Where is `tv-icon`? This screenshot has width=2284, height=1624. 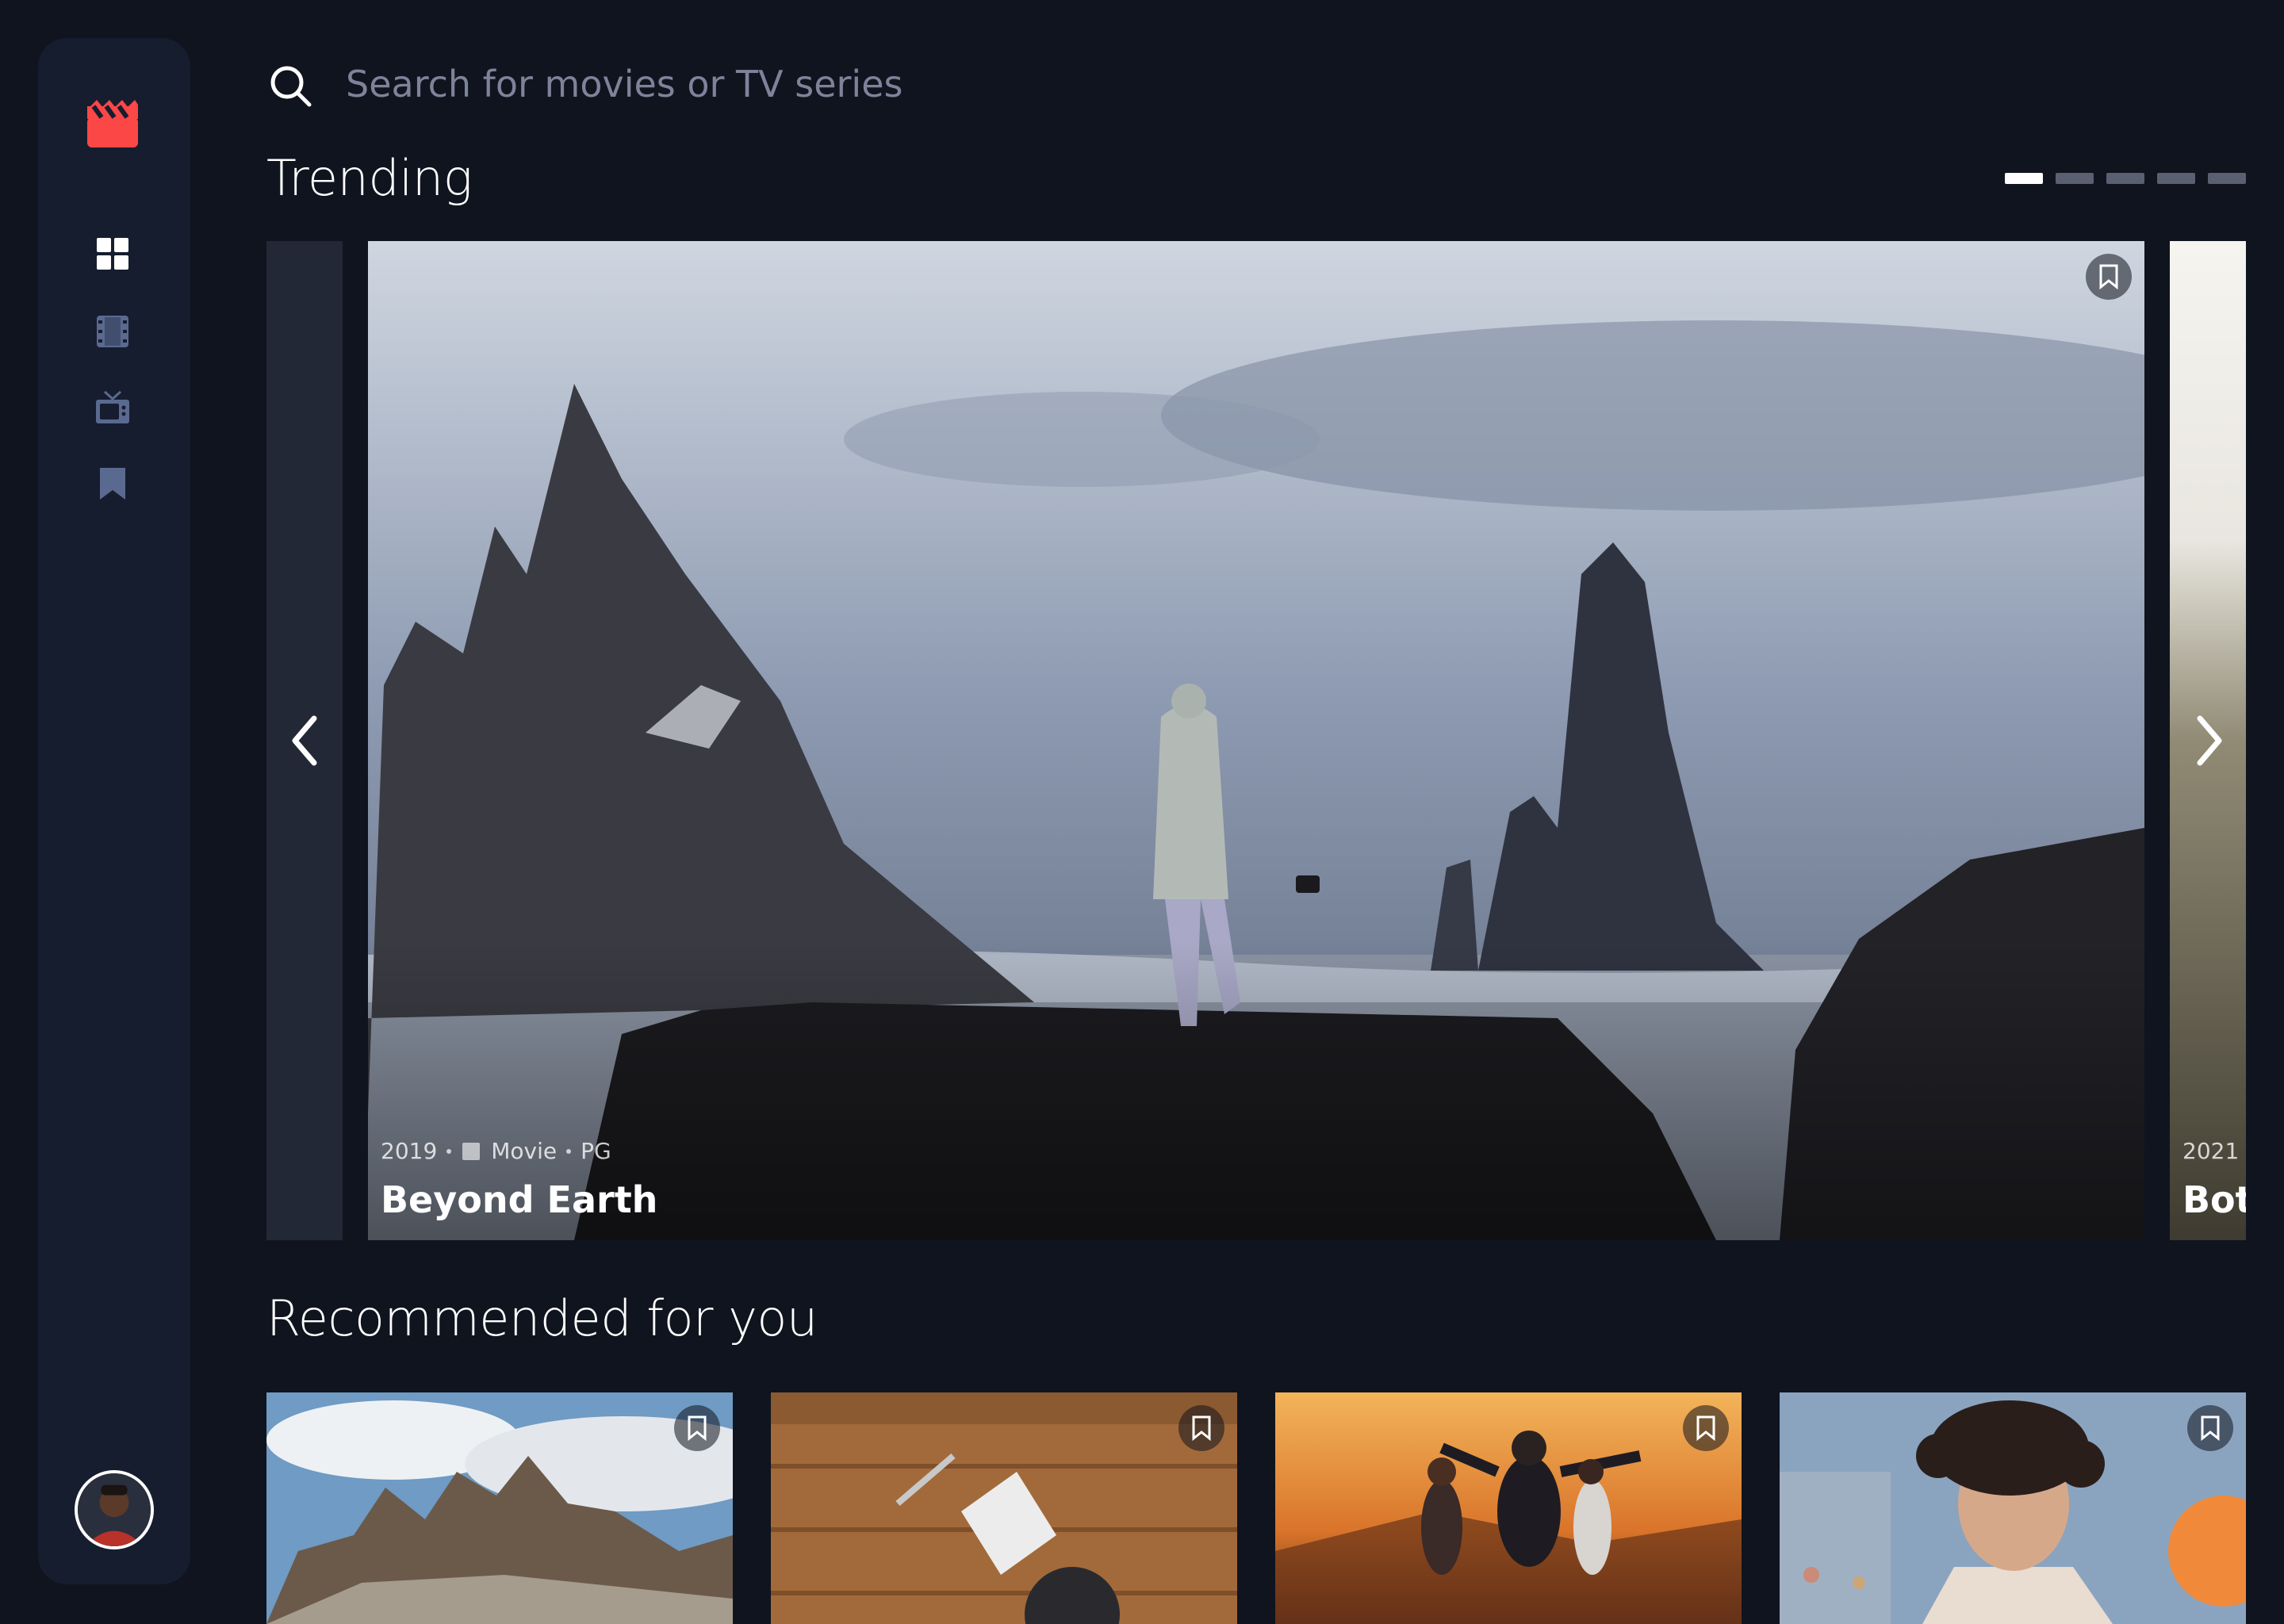
tv-icon is located at coordinates (112, 406).